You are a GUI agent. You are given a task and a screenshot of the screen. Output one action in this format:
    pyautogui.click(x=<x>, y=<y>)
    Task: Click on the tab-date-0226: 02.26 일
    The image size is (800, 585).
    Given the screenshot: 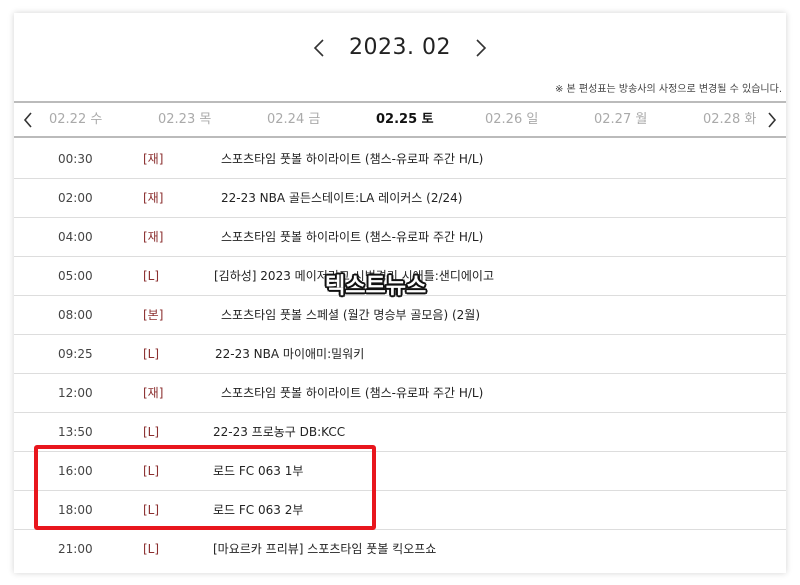 What is the action you would take?
    pyautogui.click(x=511, y=119)
    